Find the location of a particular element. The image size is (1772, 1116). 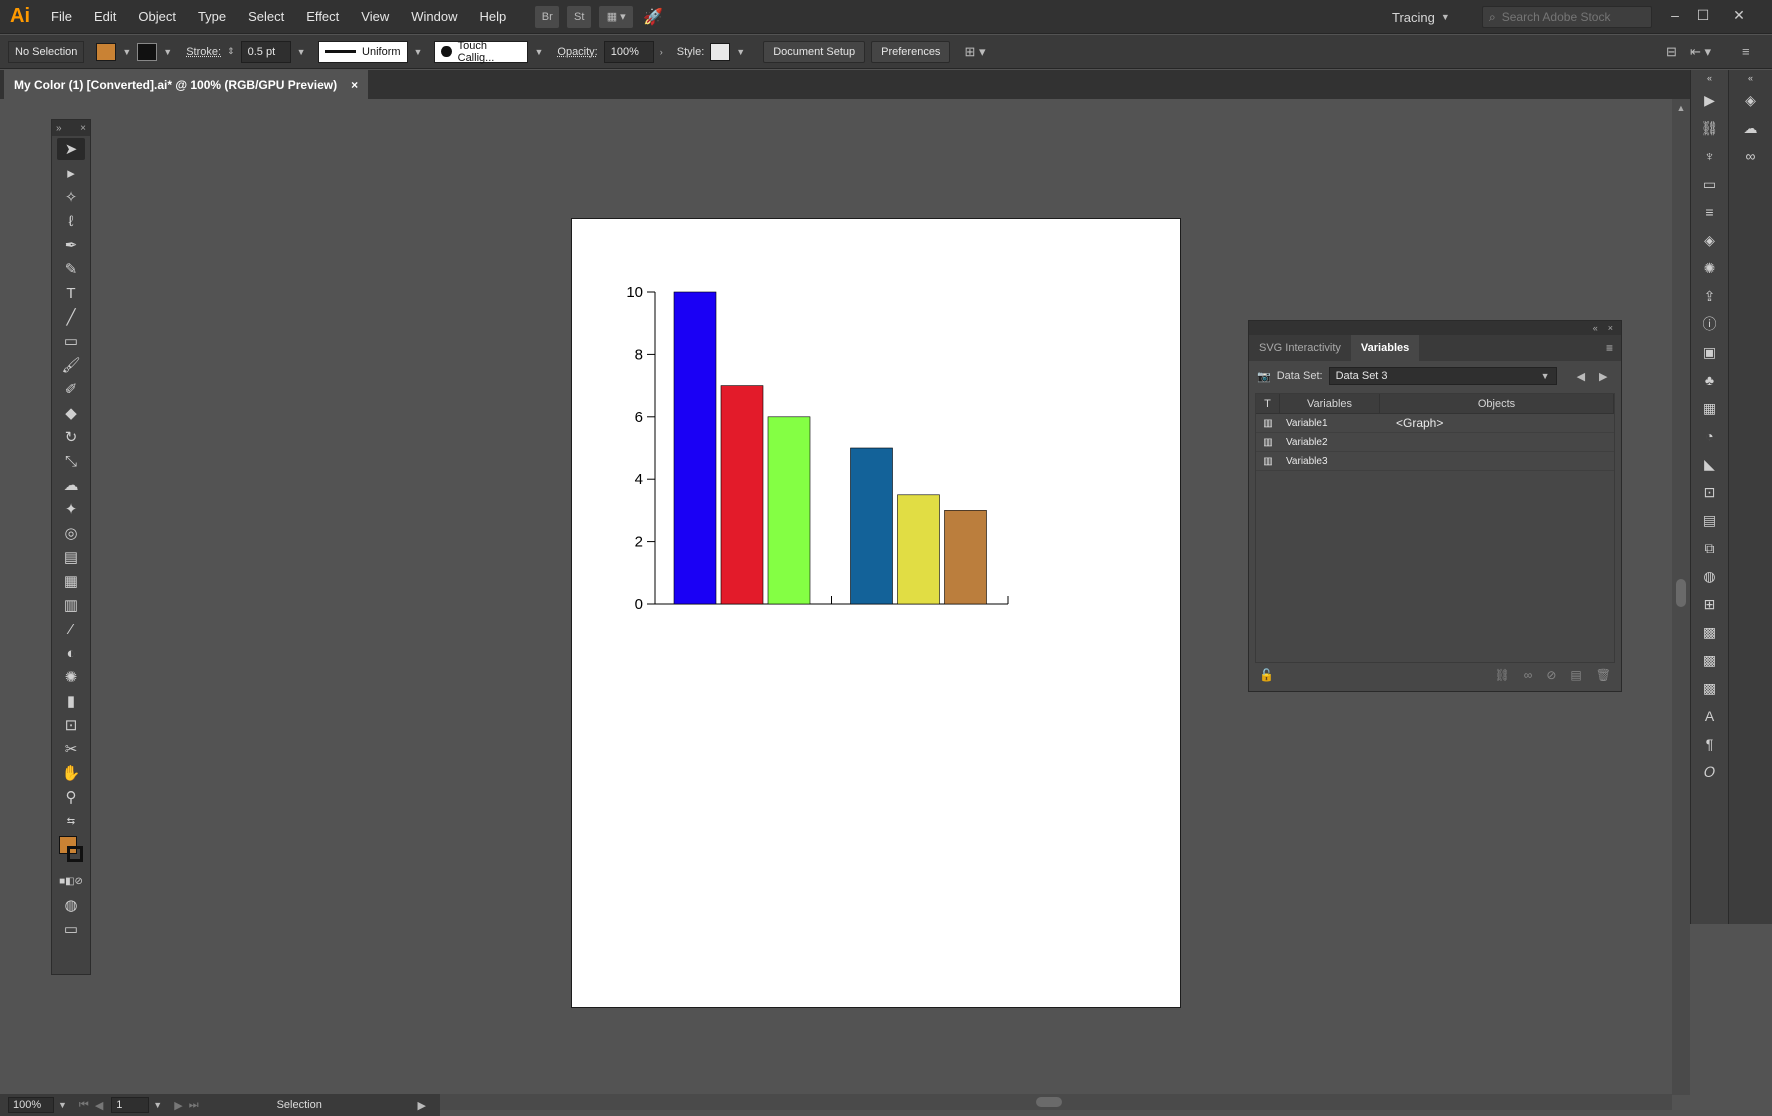

tab-svg-interactivity: SVG Interactivity is located at coordinates (1300, 348).